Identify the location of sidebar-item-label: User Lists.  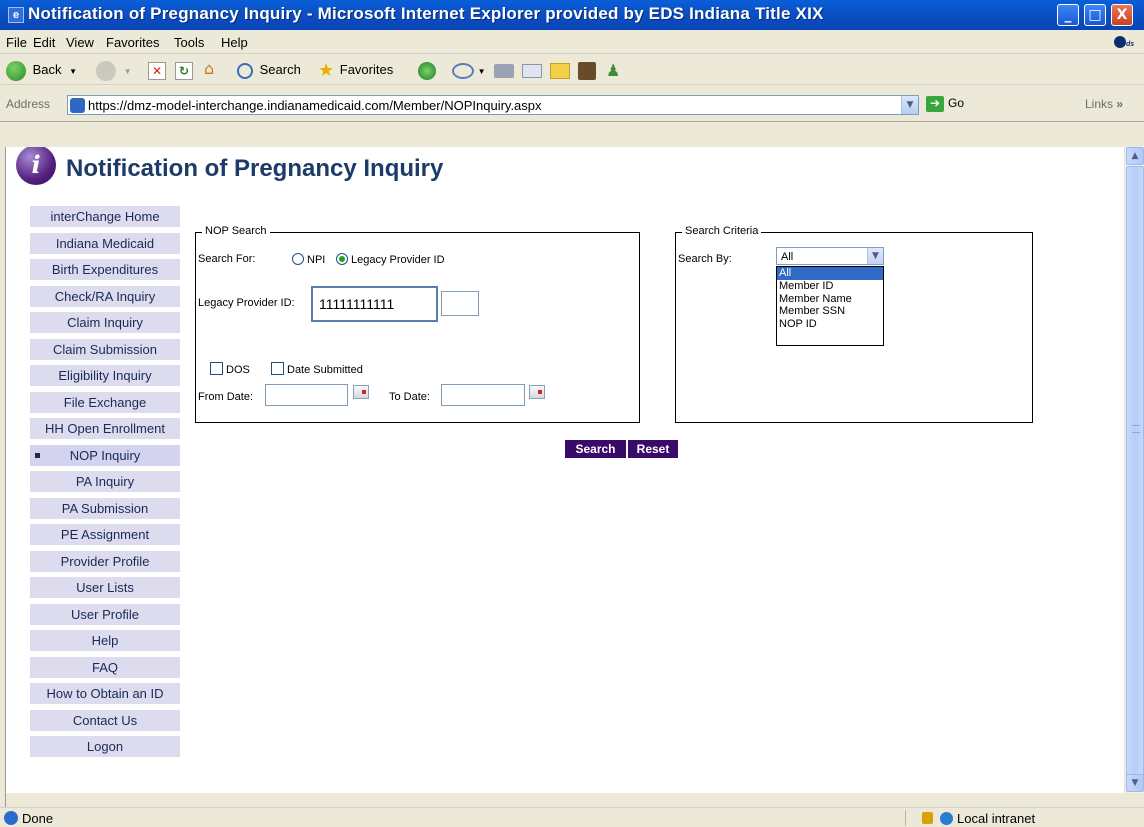
(105, 587).